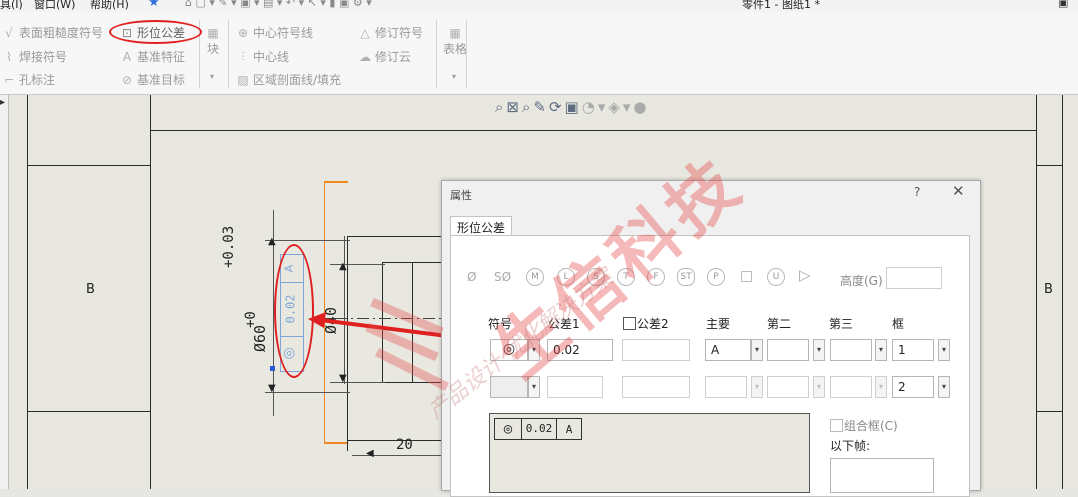 The height and width of the screenshot is (497, 1078). Describe the element at coordinates (9, 32) in the screenshot. I see `surface-finish-icon: √` at that location.